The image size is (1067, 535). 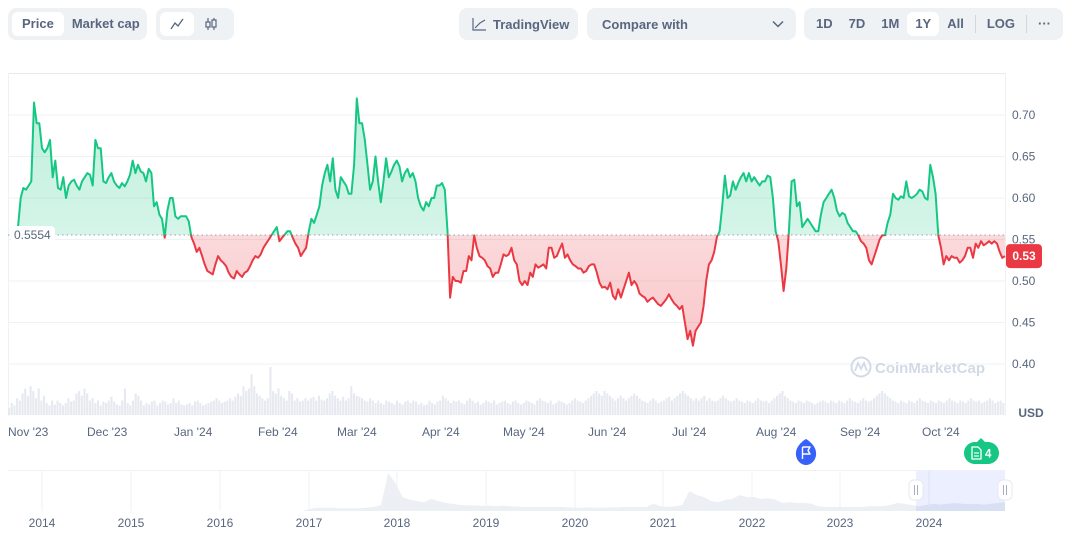 I want to click on navigator-history-area, so click(x=506, y=492).